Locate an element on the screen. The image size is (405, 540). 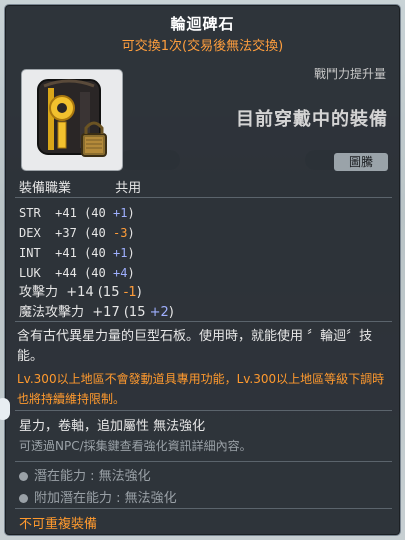
attack-list: 攻擊力 +14 (15 -1) 魔法攻擊力 +17 (15 +2) is located at coordinates (96, 303).